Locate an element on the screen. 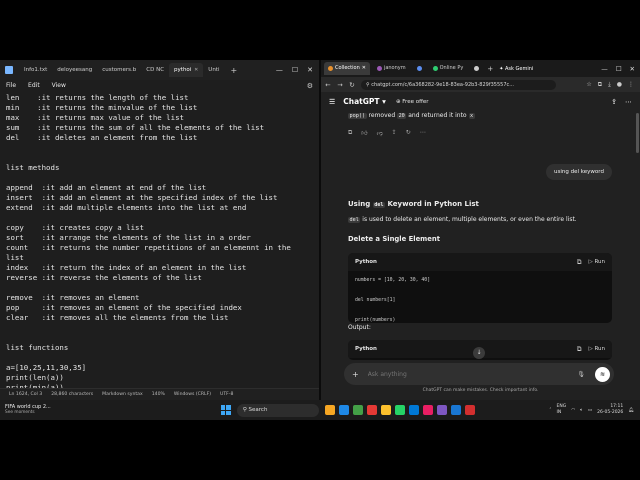 The width and height of the screenshot is (640, 480). notepad-tab: customers.b is located at coordinates (119, 70).